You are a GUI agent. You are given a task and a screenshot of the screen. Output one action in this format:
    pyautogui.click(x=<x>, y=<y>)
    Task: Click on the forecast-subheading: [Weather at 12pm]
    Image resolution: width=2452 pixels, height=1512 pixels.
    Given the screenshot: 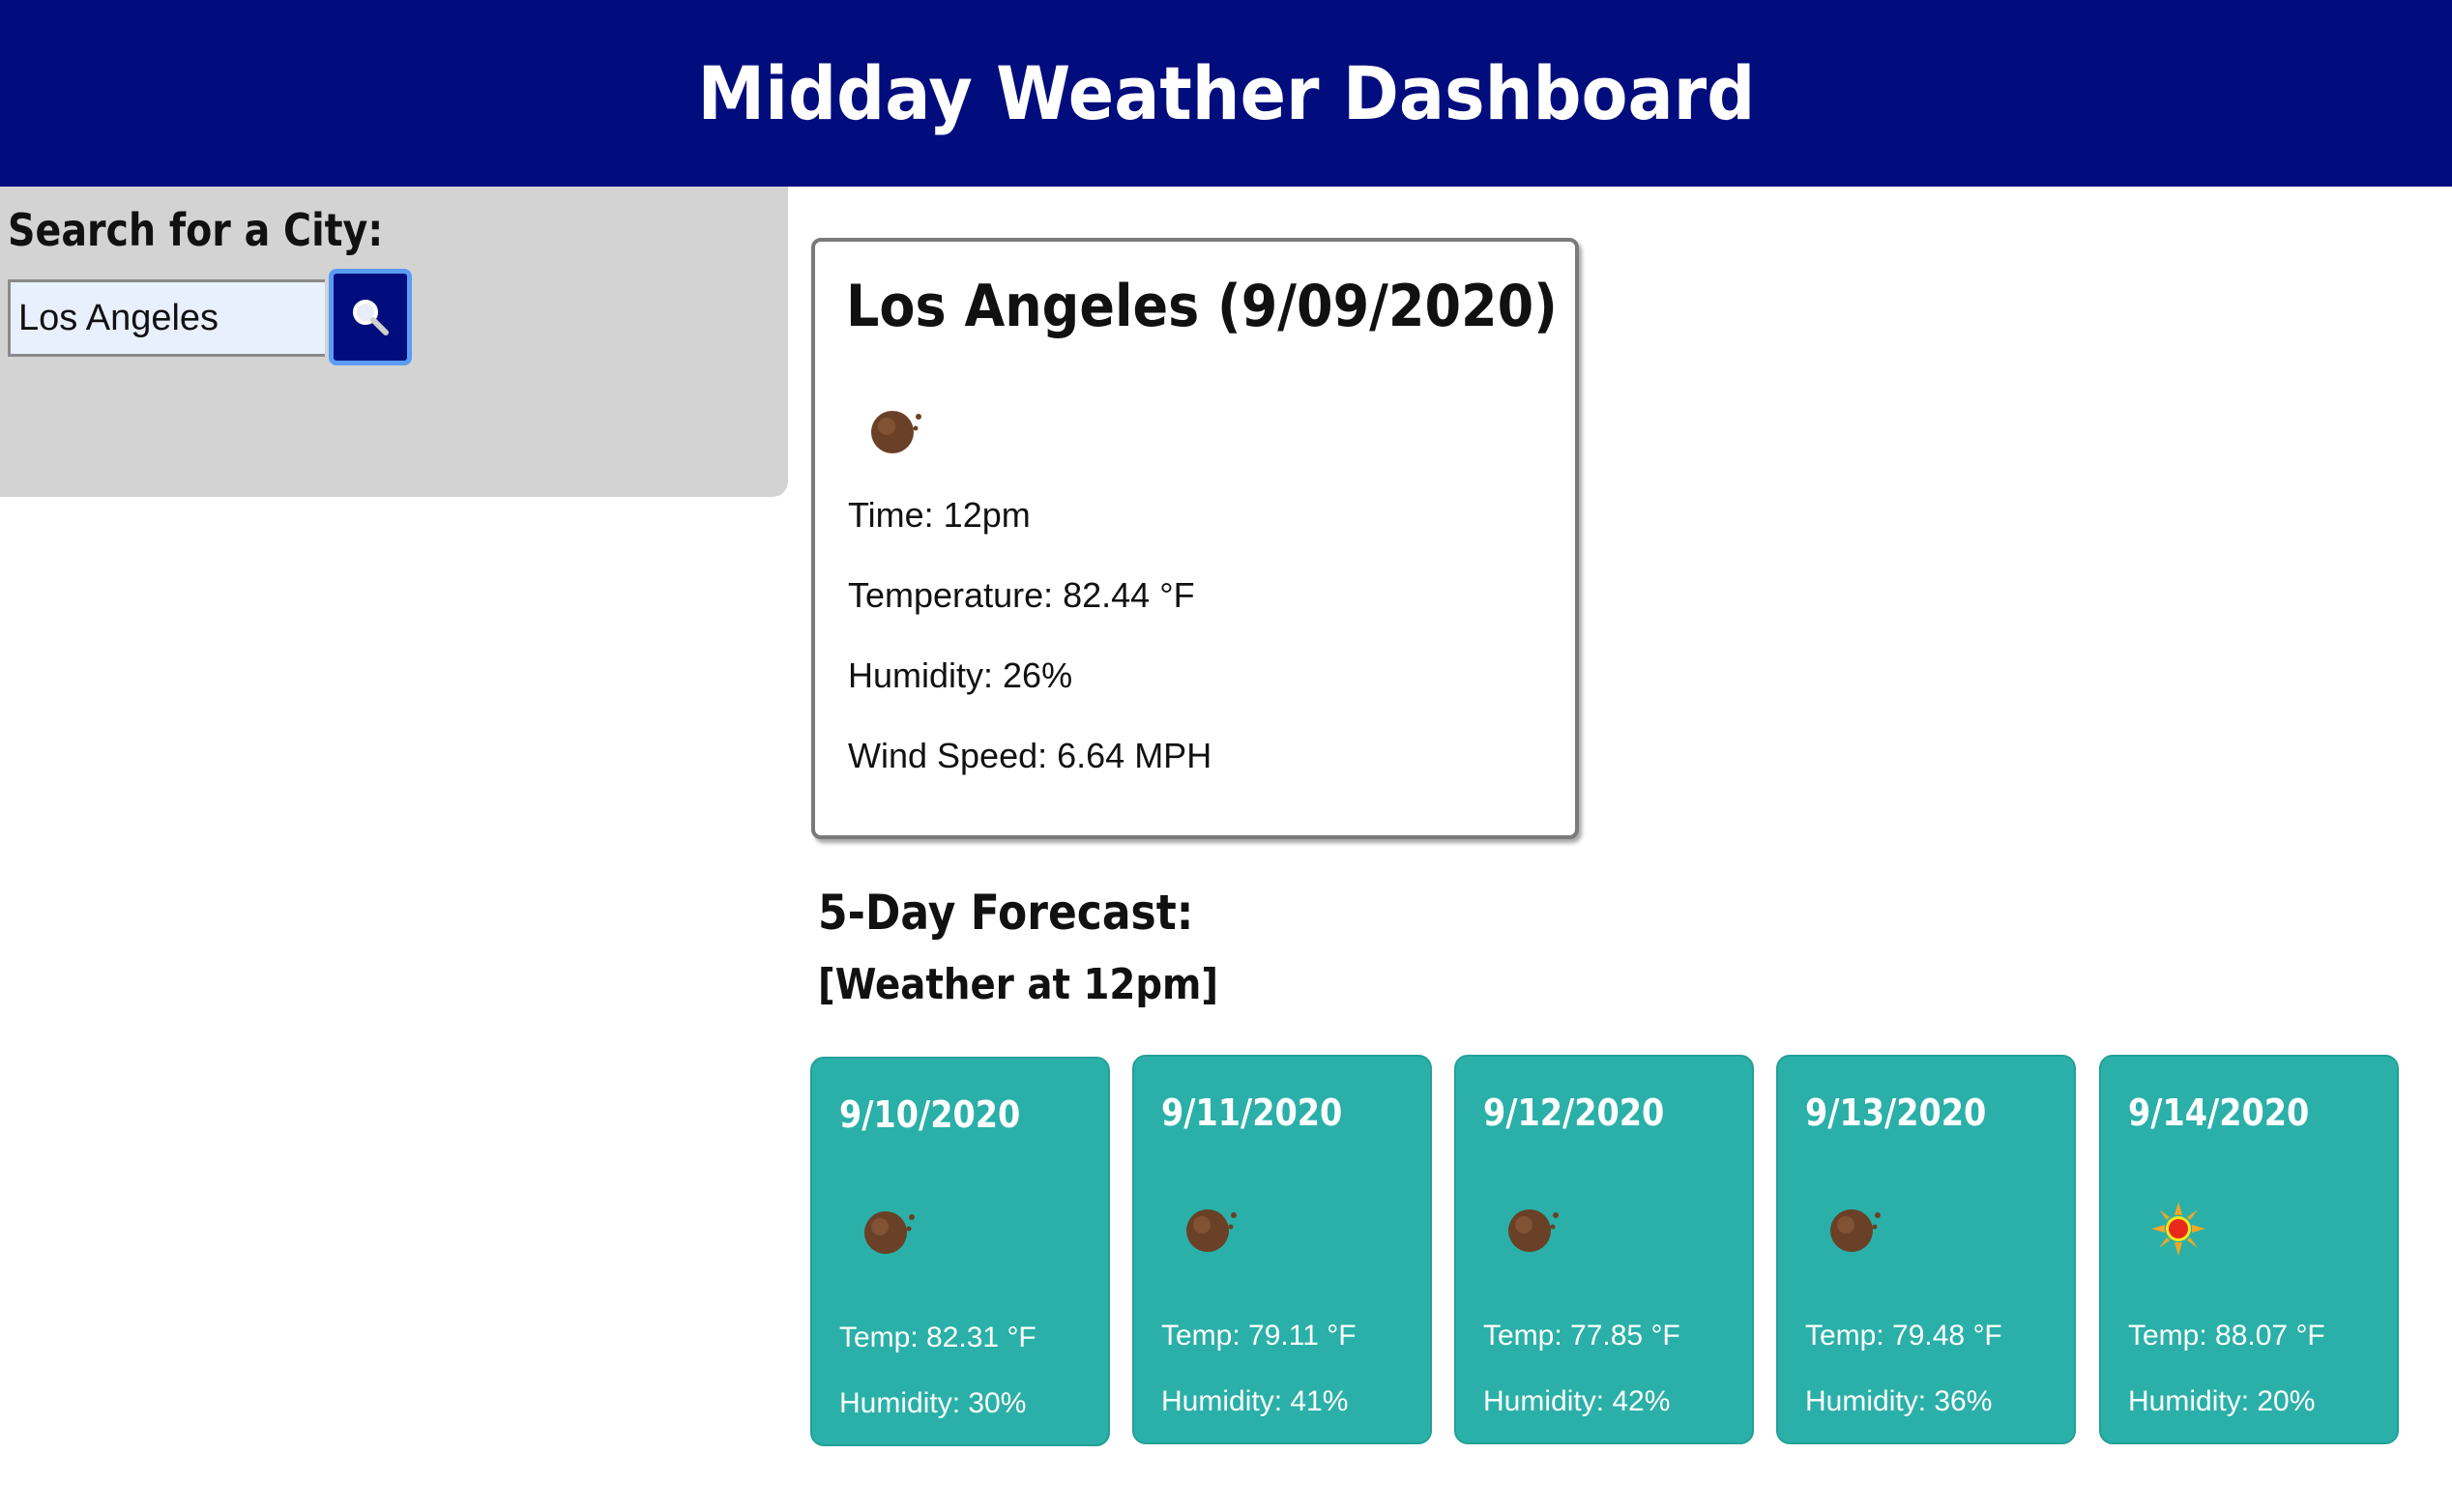 What is the action you would take?
    pyautogui.click(x=1019, y=984)
    